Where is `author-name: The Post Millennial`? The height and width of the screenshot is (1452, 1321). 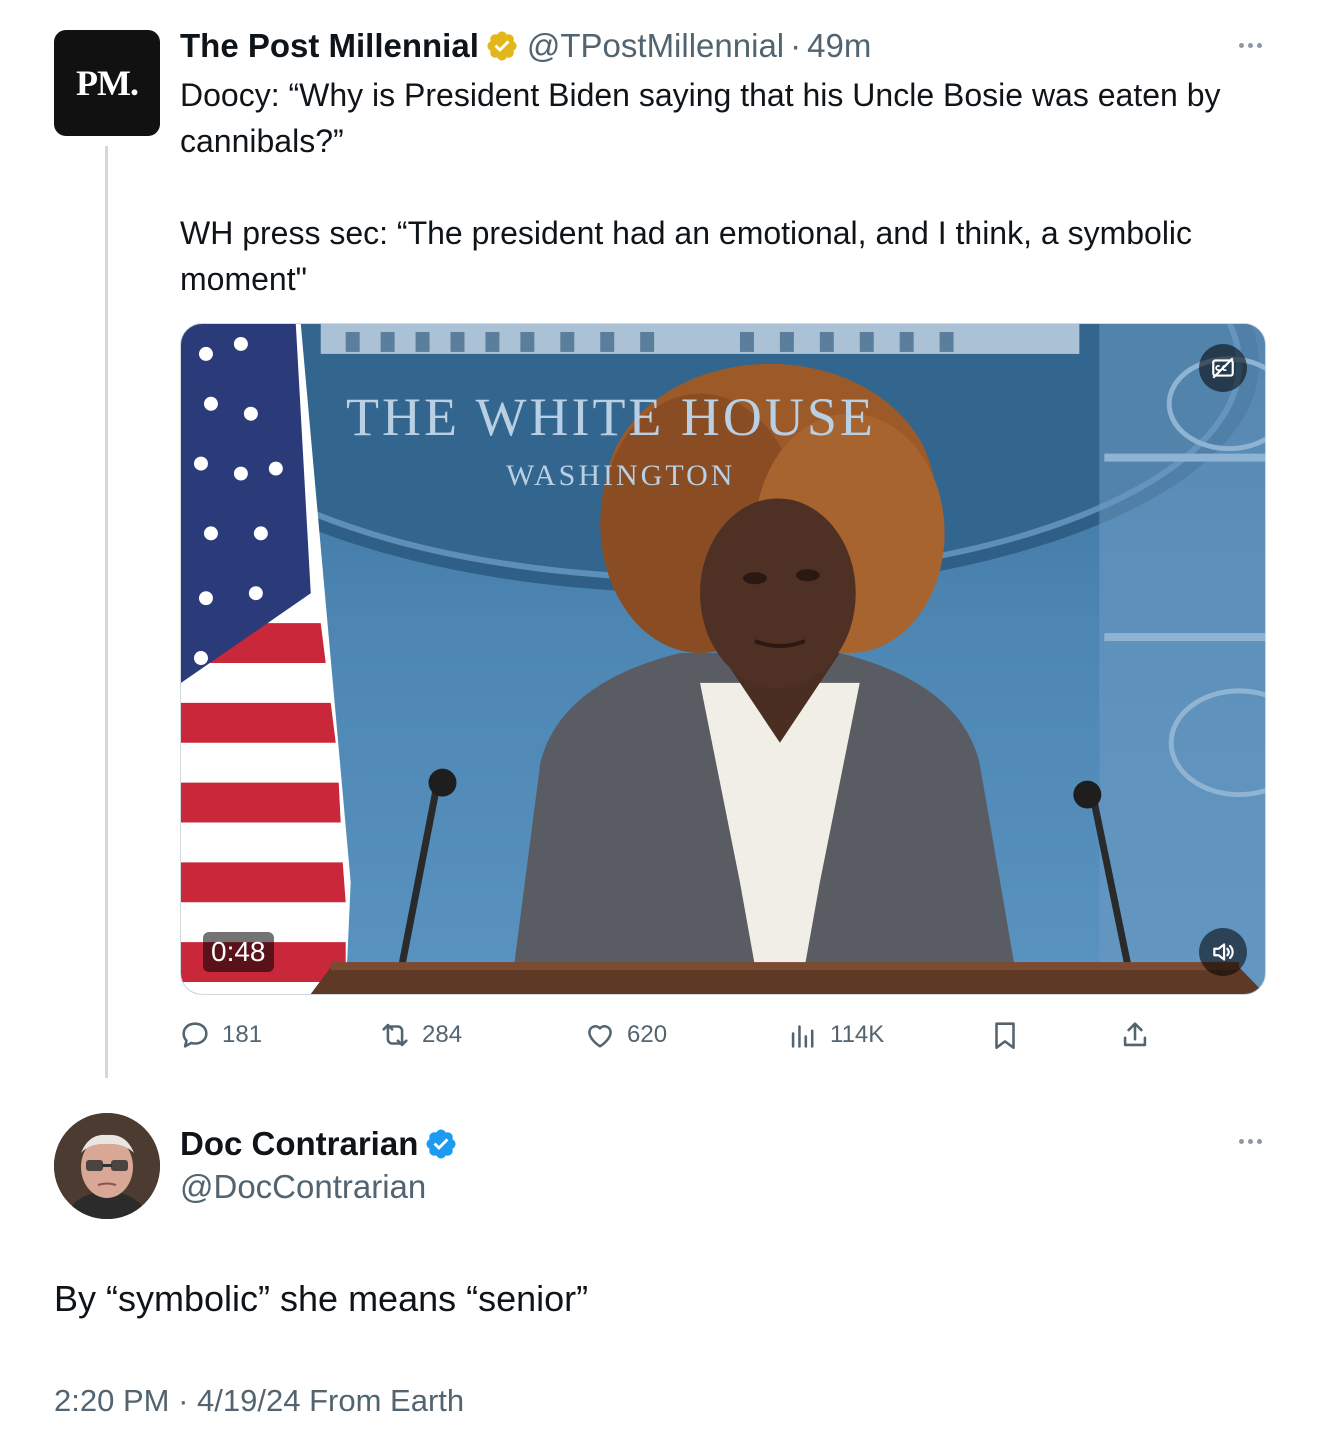
author-name: The Post Millennial is located at coordinates (329, 46).